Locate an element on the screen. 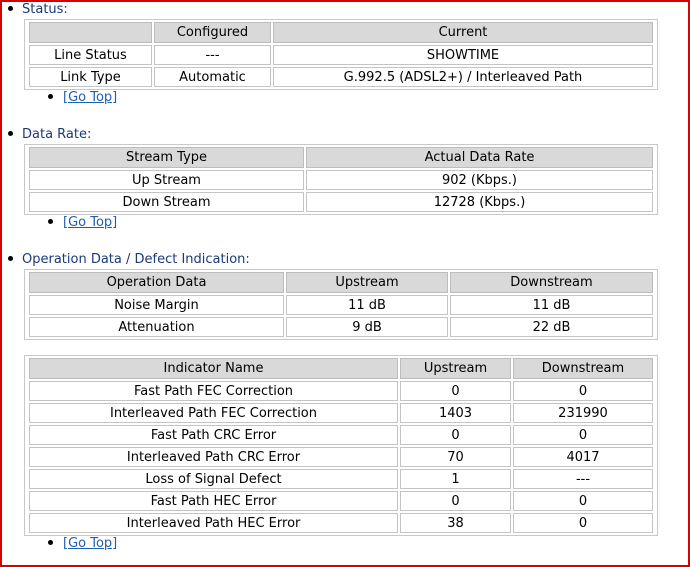 The image size is (690, 567). row-label: Down Stream is located at coordinates (166, 202).